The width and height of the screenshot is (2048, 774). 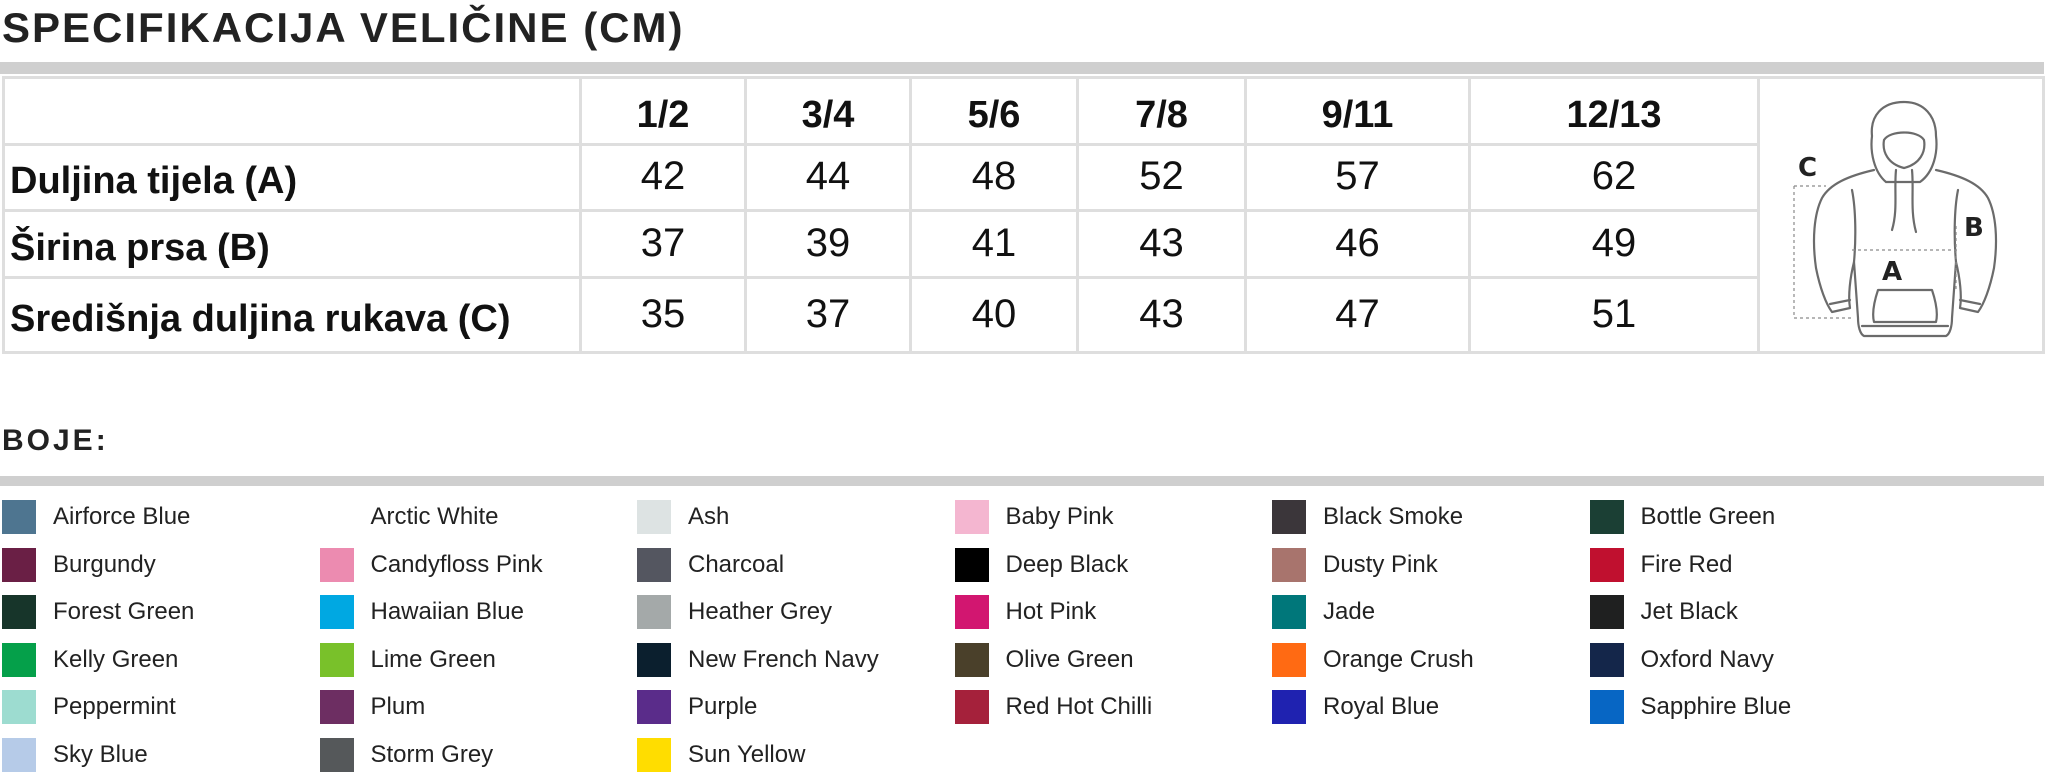 What do you see at coordinates (723, 707) in the screenshot?
I see `color-name: Purple` at bounding box center [723, 707].